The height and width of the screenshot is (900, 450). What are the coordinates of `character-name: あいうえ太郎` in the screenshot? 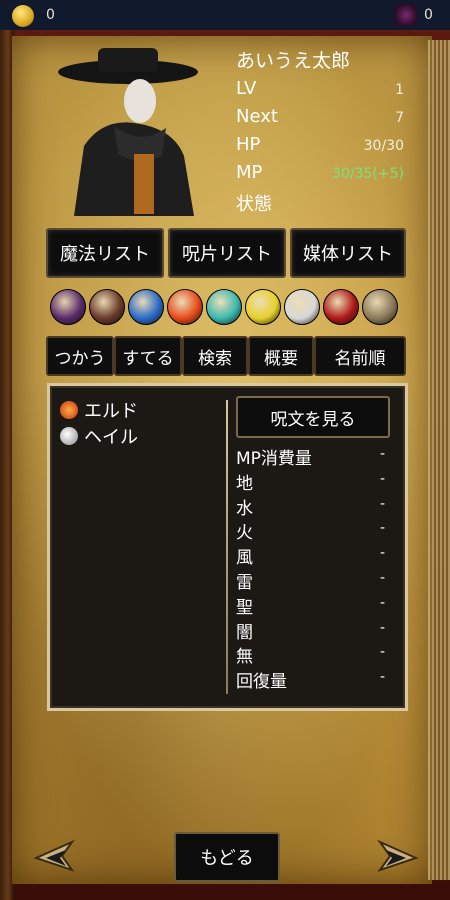 It's located at (293, 61).